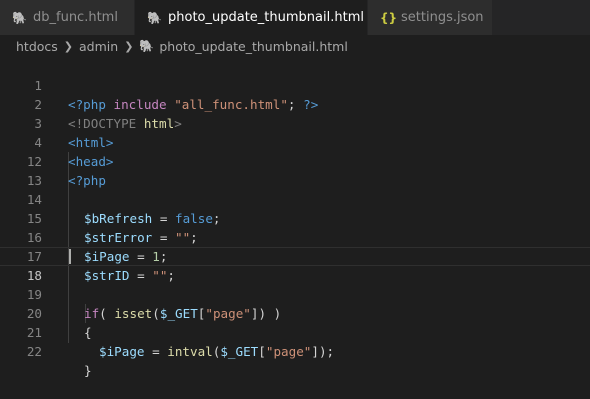 The width and height of the screenshot is (590, 399). I want to click on code-line: 12 <?php, so click(295, 160).